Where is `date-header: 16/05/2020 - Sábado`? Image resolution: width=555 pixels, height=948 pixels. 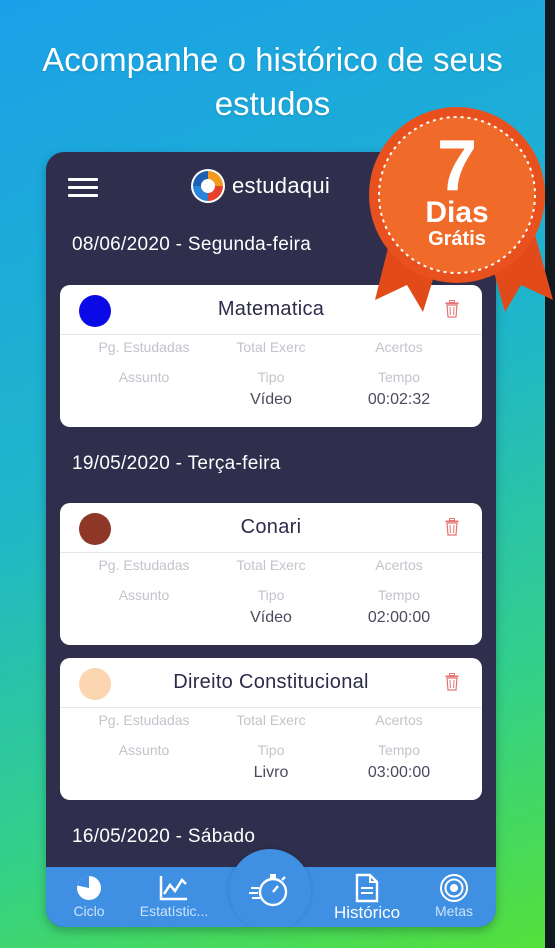
date-header: 16/05/2020 - Sábado is located at coordinates (164, 836).